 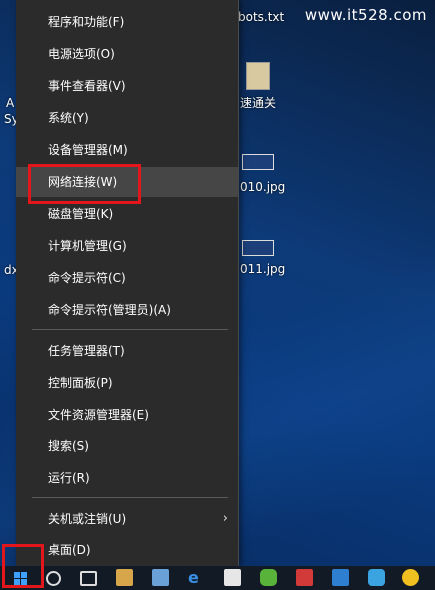 I want to click on file-explorer-icon, so click(x=124, y=577).